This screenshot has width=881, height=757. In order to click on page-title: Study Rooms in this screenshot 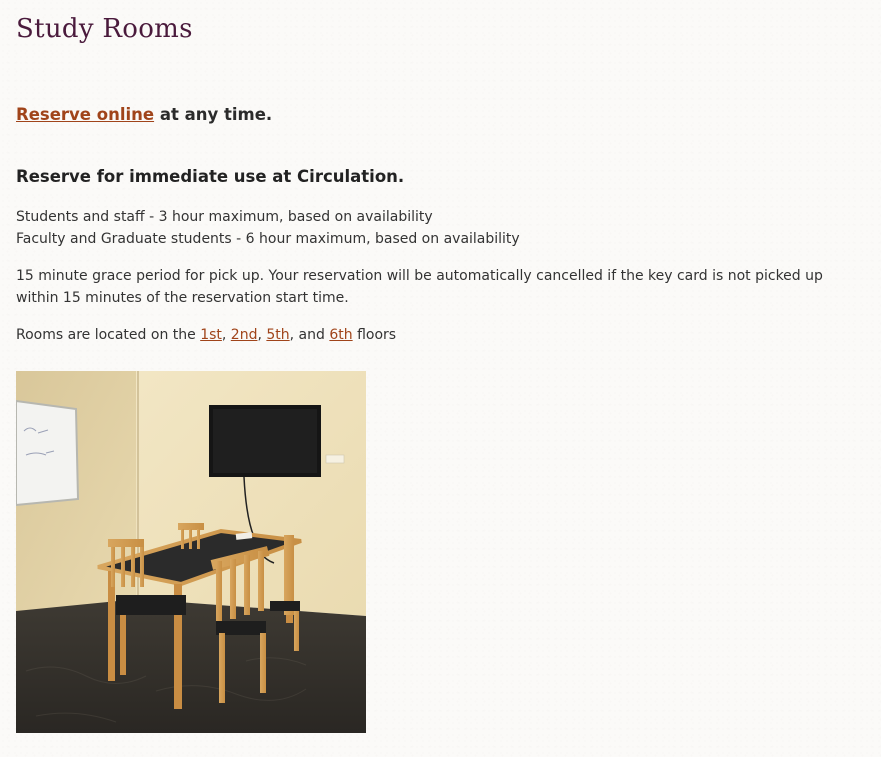, I will do `click(104, 29)`.